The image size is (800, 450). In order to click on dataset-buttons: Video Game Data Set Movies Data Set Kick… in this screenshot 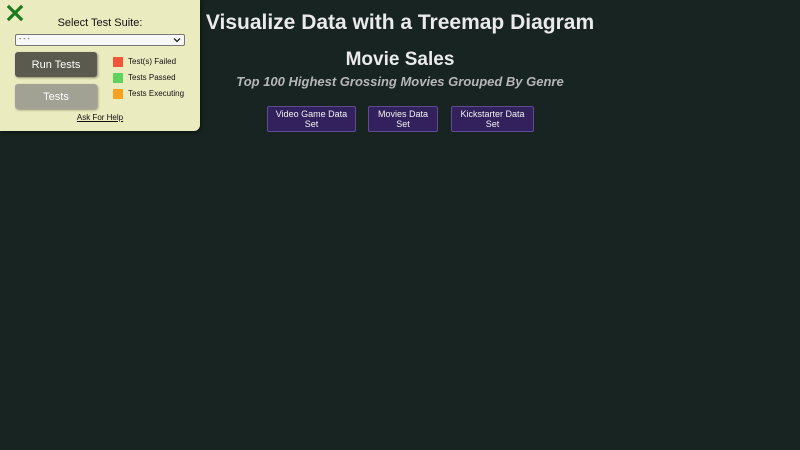, I will do `click(400, 119)`.